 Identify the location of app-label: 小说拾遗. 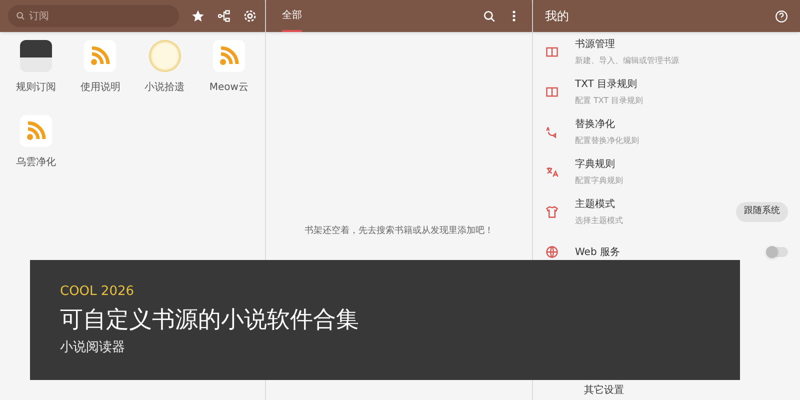
(164, 87).